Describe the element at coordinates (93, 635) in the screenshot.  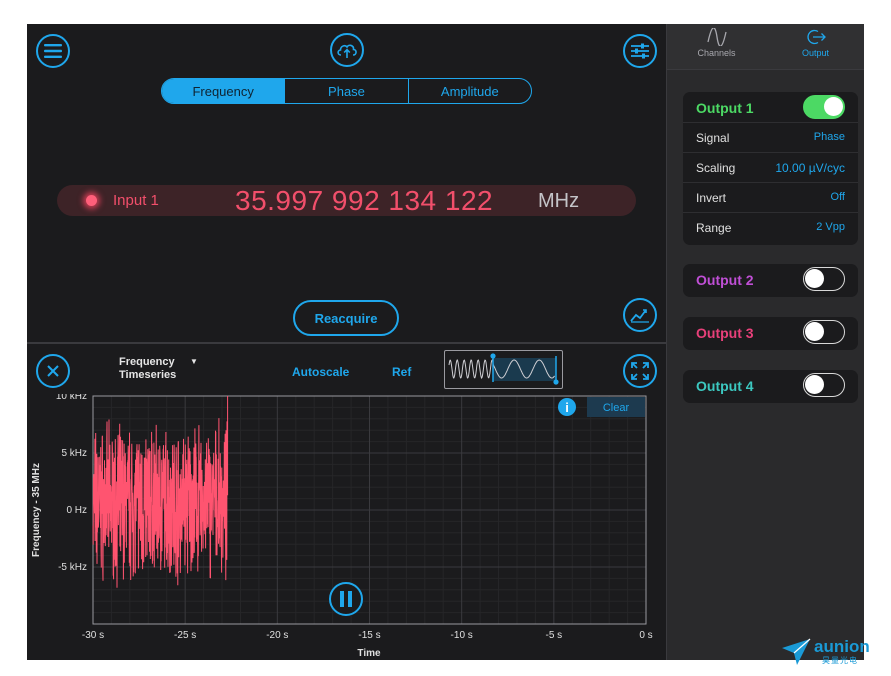
I see `x-tick-label: -30 s` at that location.